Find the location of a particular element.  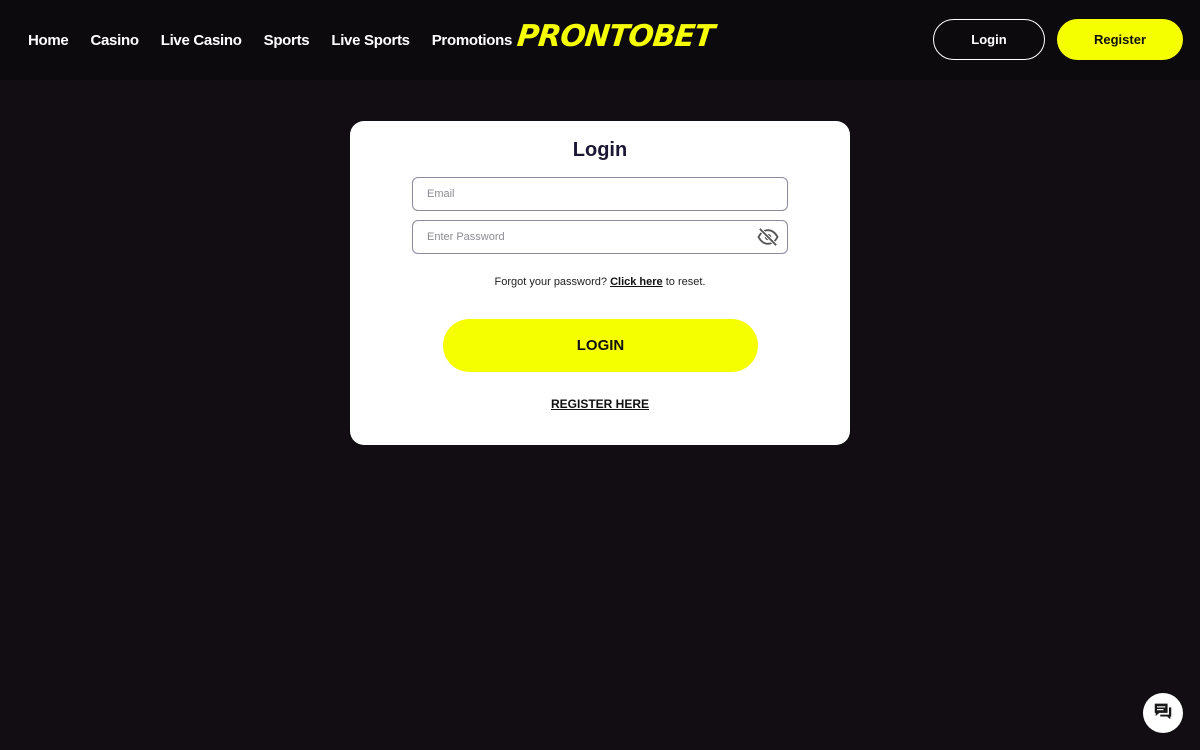

header-register-button: Register is located at coordinates (1120, 39).